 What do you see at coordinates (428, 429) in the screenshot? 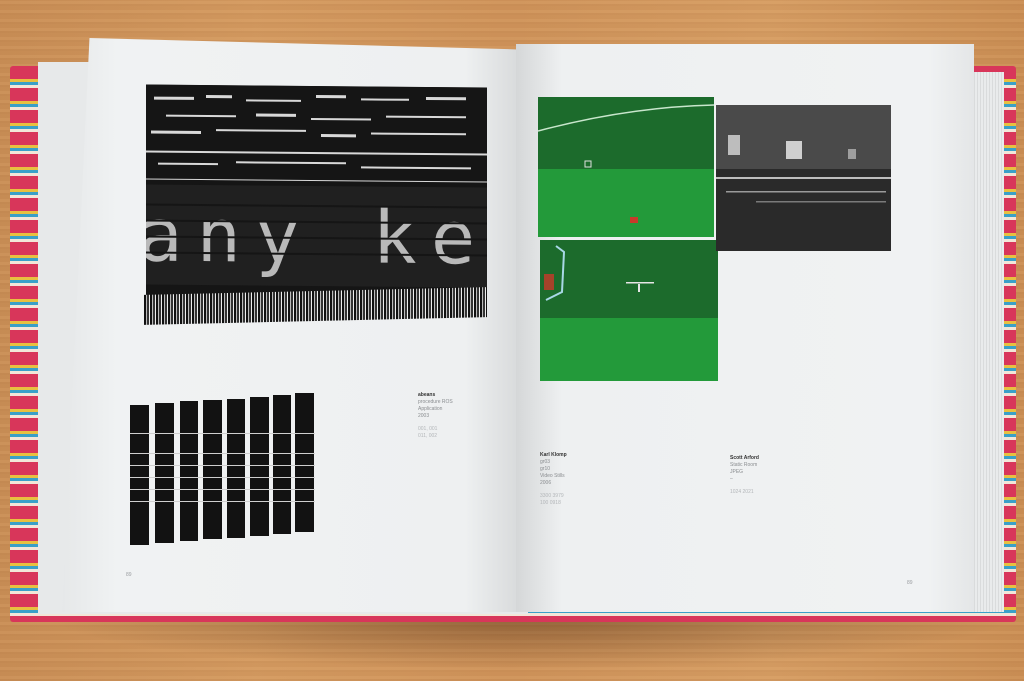
I see `ref-line: 001, 001` at bounding box center [428, 429].